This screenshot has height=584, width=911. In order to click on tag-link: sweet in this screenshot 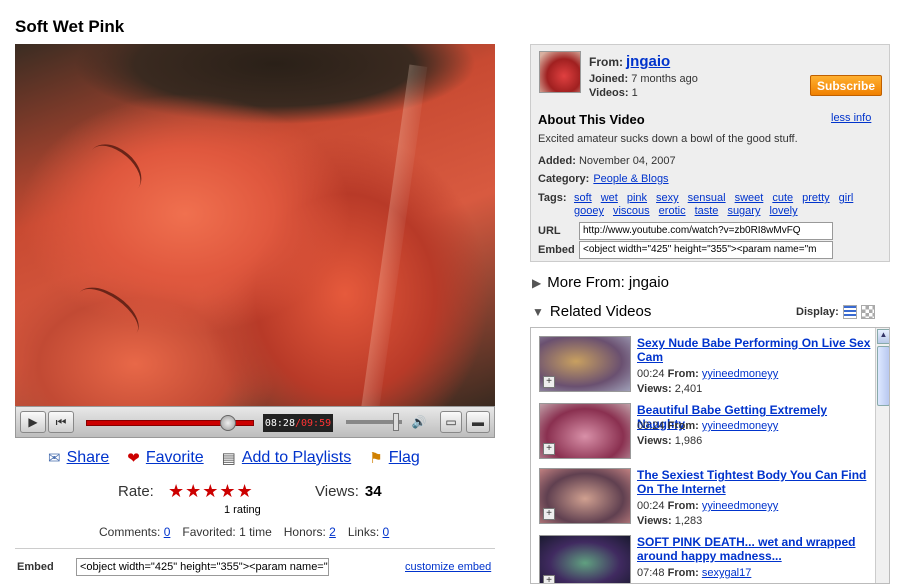, I will do `click(749, 198)`.